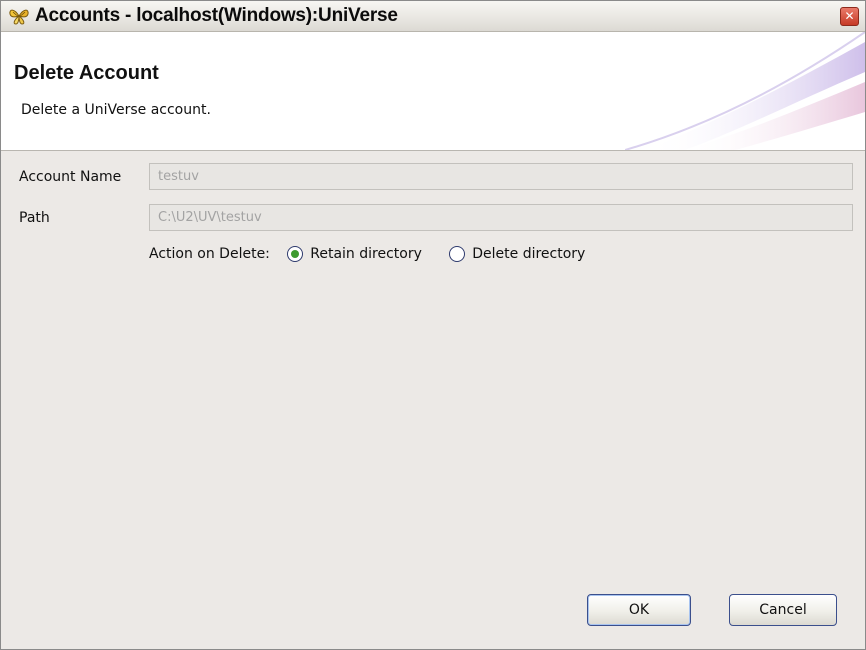  What do you see at coordinates (849, 16) in the screenshot?
I see `close-icon: ✕` at bounding box center [849, 16].